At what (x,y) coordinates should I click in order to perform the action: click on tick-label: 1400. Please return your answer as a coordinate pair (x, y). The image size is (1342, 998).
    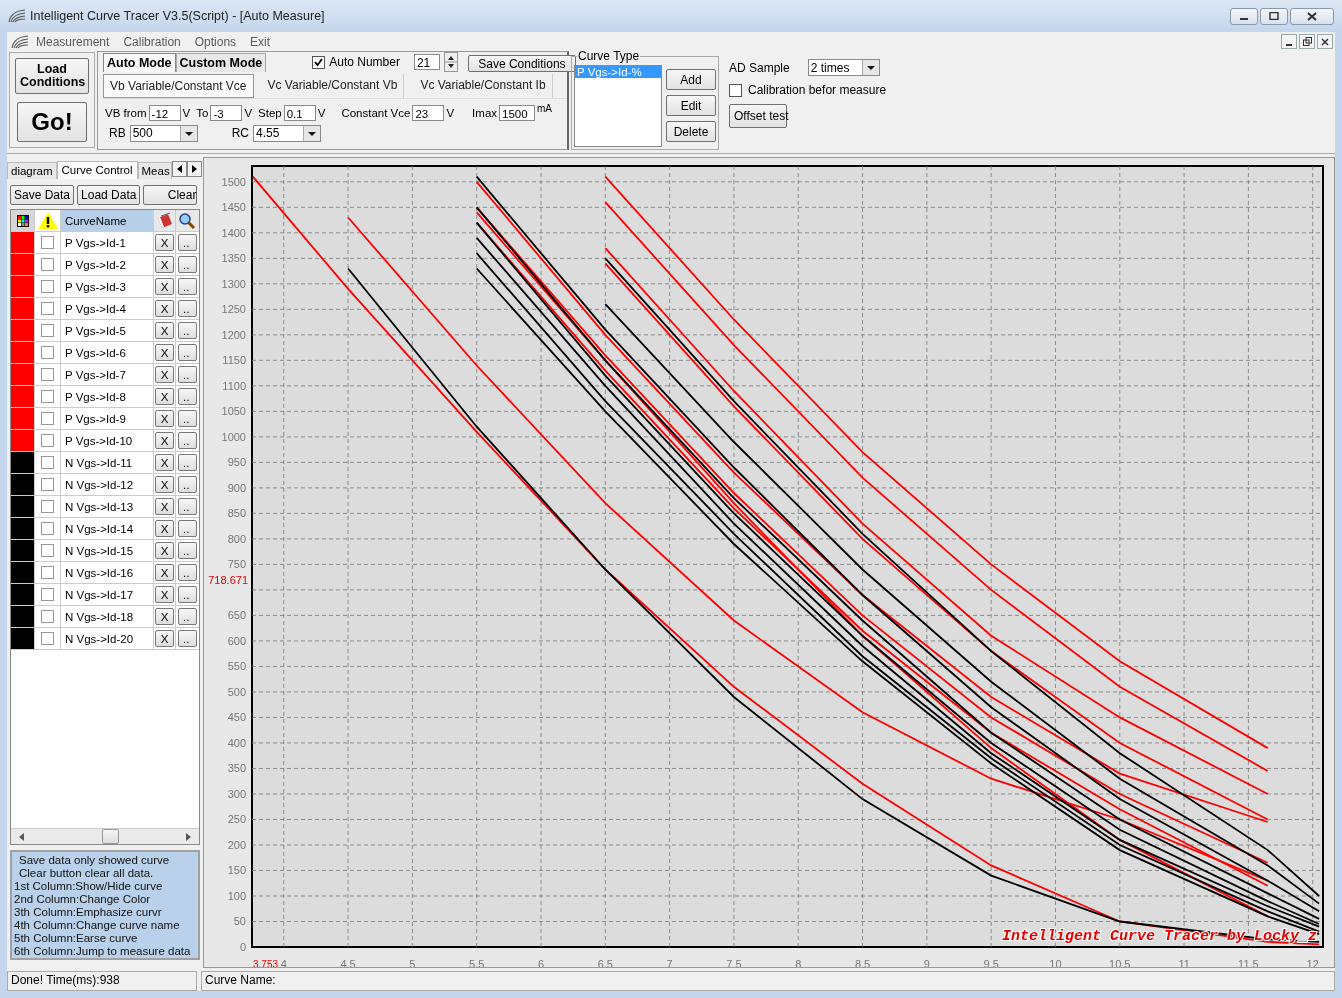
    Looking at the image, I should click on (233, 232).